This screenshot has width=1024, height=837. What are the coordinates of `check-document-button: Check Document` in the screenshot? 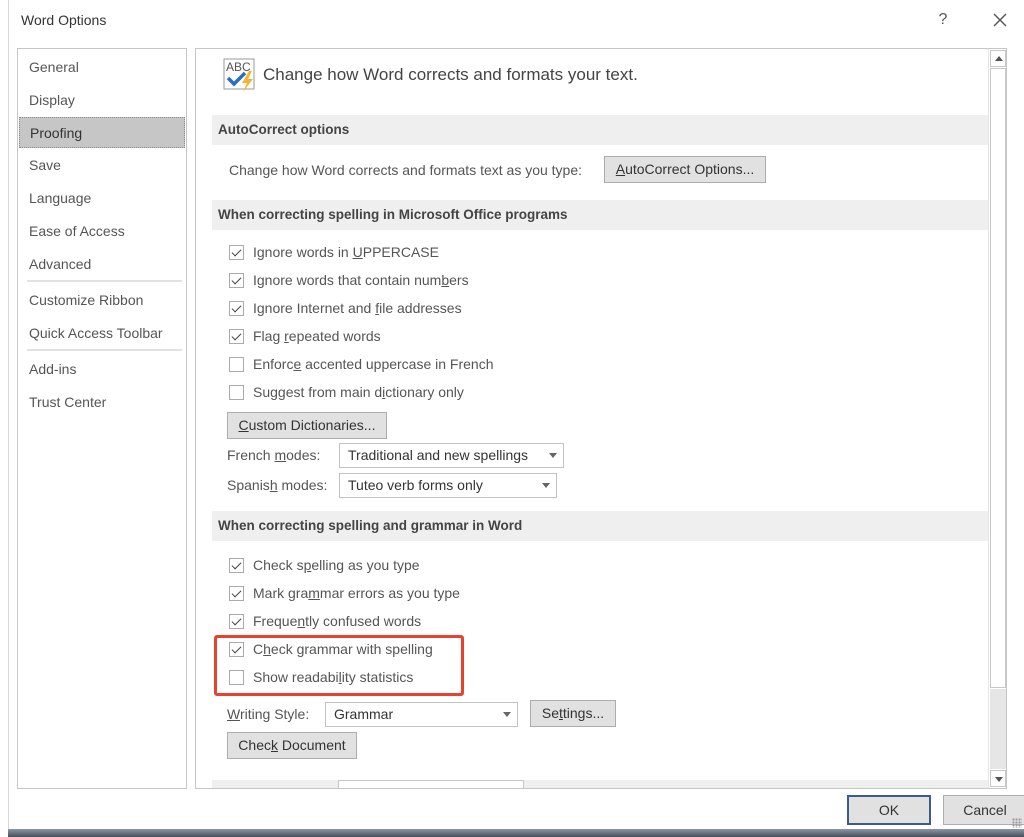 It's located at (292, 745).